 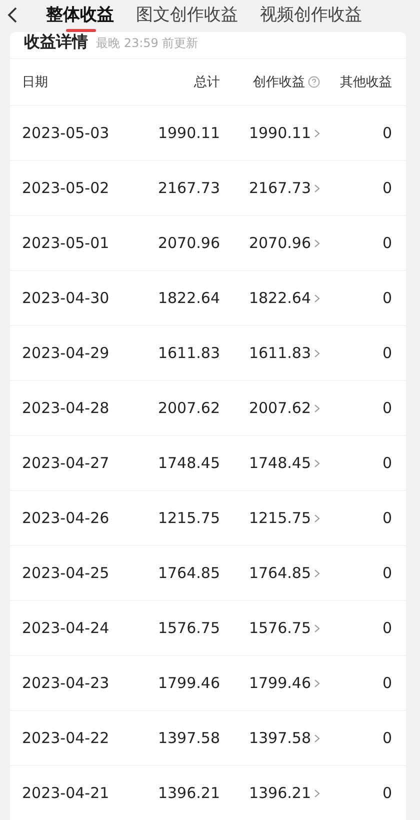 I want to click on column-header: 总计, so click(x=207, y=82).